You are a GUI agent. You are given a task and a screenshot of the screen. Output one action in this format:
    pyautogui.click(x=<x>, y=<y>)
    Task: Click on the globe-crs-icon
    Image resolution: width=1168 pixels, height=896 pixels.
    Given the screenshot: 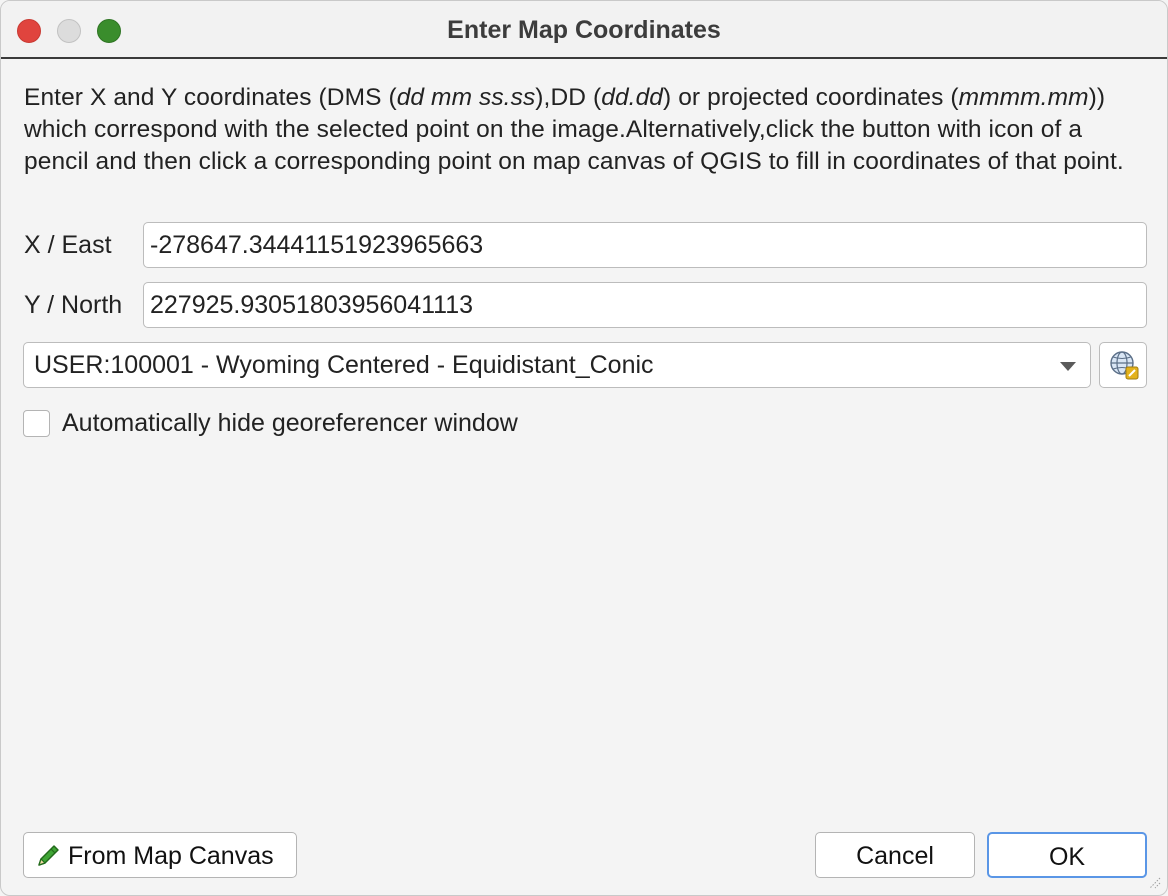 What is the action you would take?
    pyautogui.click(x=1124, y=365)
    